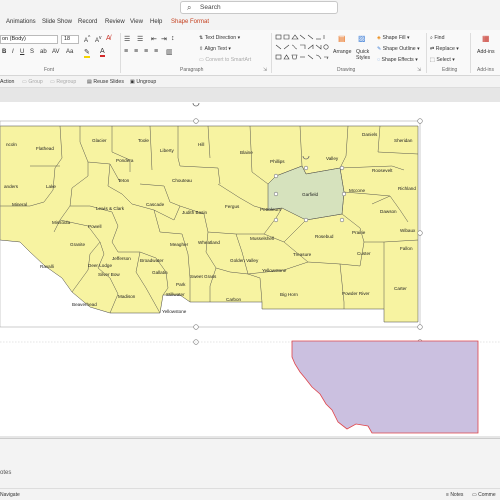 The image size is (500, 500). I want to click on drawing-launcher-icon: ⇲, so click(419, 70).